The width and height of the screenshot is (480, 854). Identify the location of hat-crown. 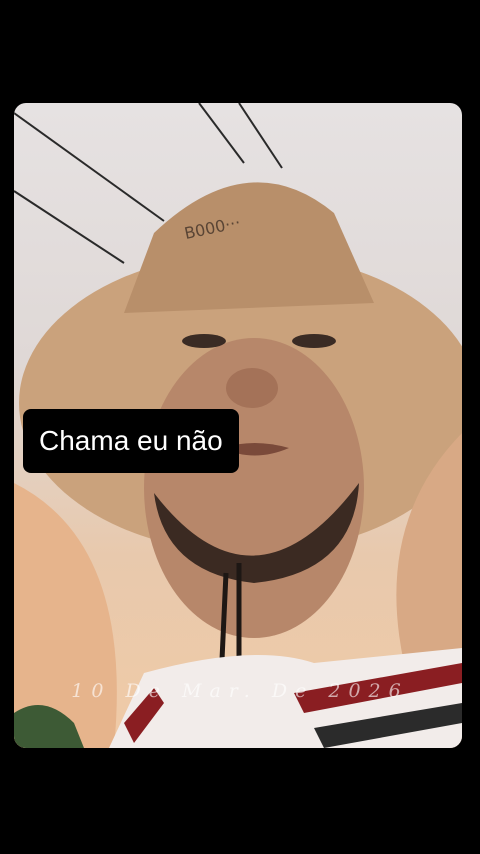
(249, 247).